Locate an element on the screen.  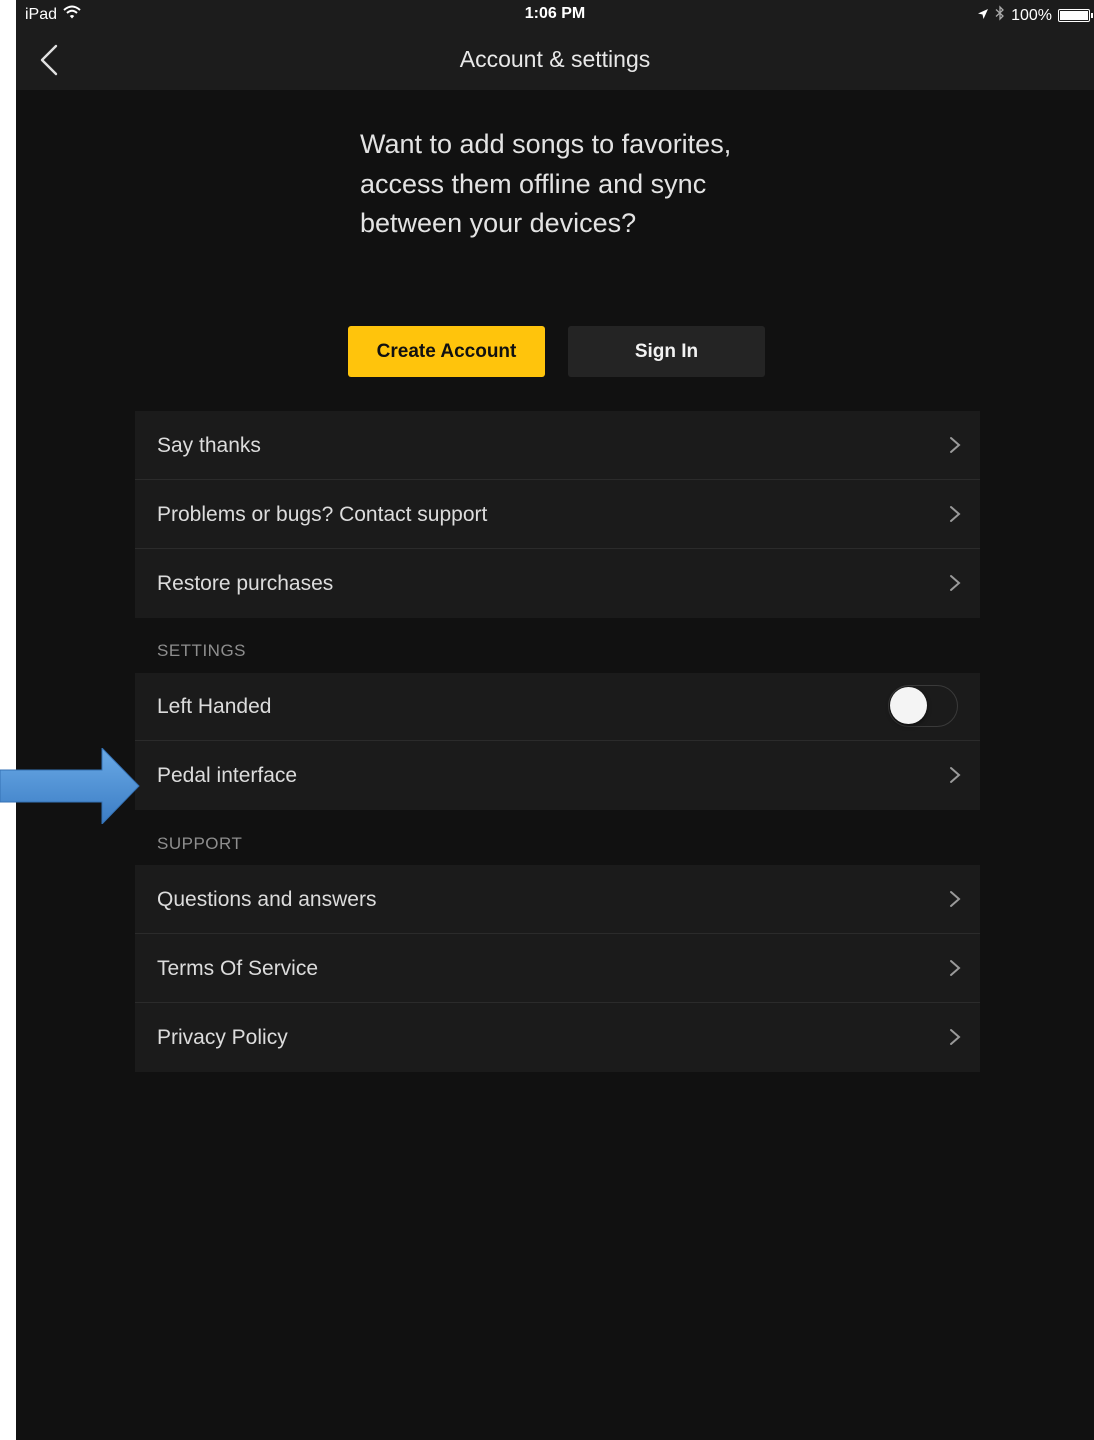
create-account-button: Create Account is located at coordinates (446, 351).